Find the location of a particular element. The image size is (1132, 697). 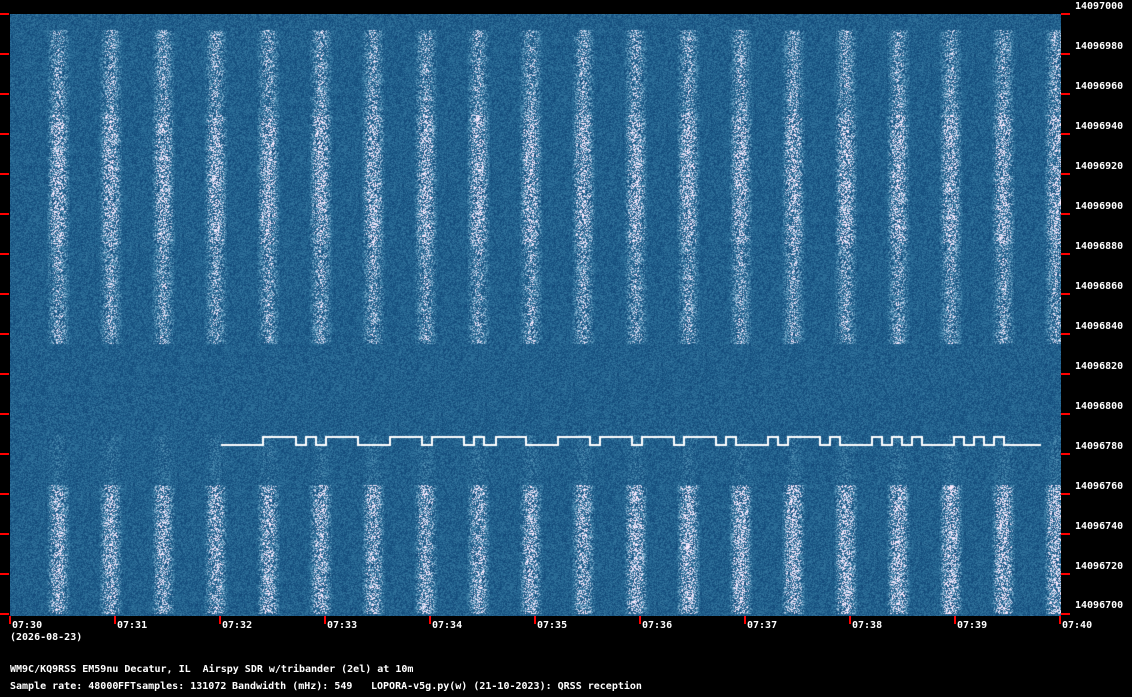

y-tick-label: 14096700 is located at coordinates (1099, 605).